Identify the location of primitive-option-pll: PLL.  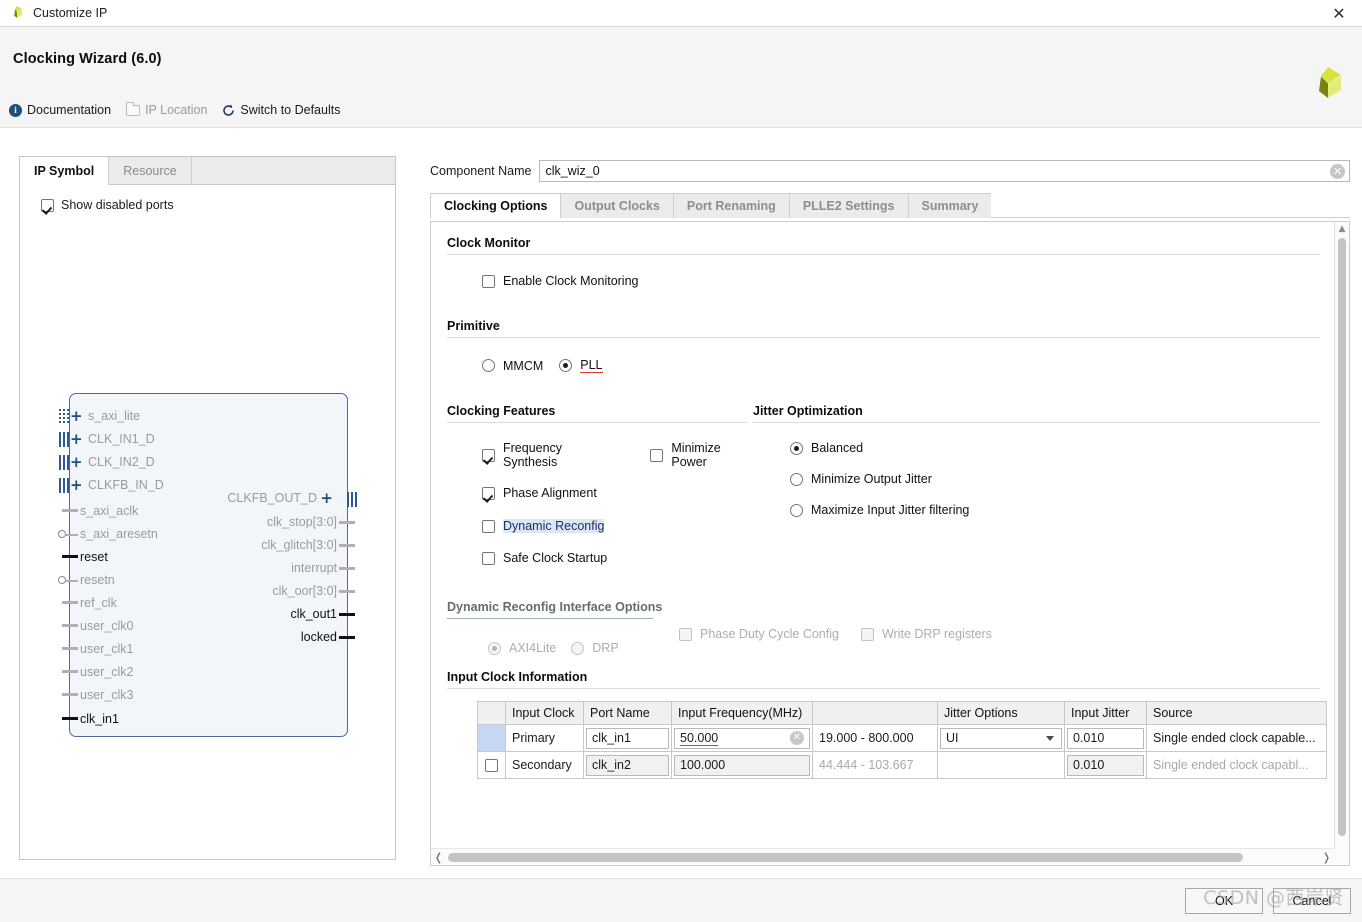
(581, 365).